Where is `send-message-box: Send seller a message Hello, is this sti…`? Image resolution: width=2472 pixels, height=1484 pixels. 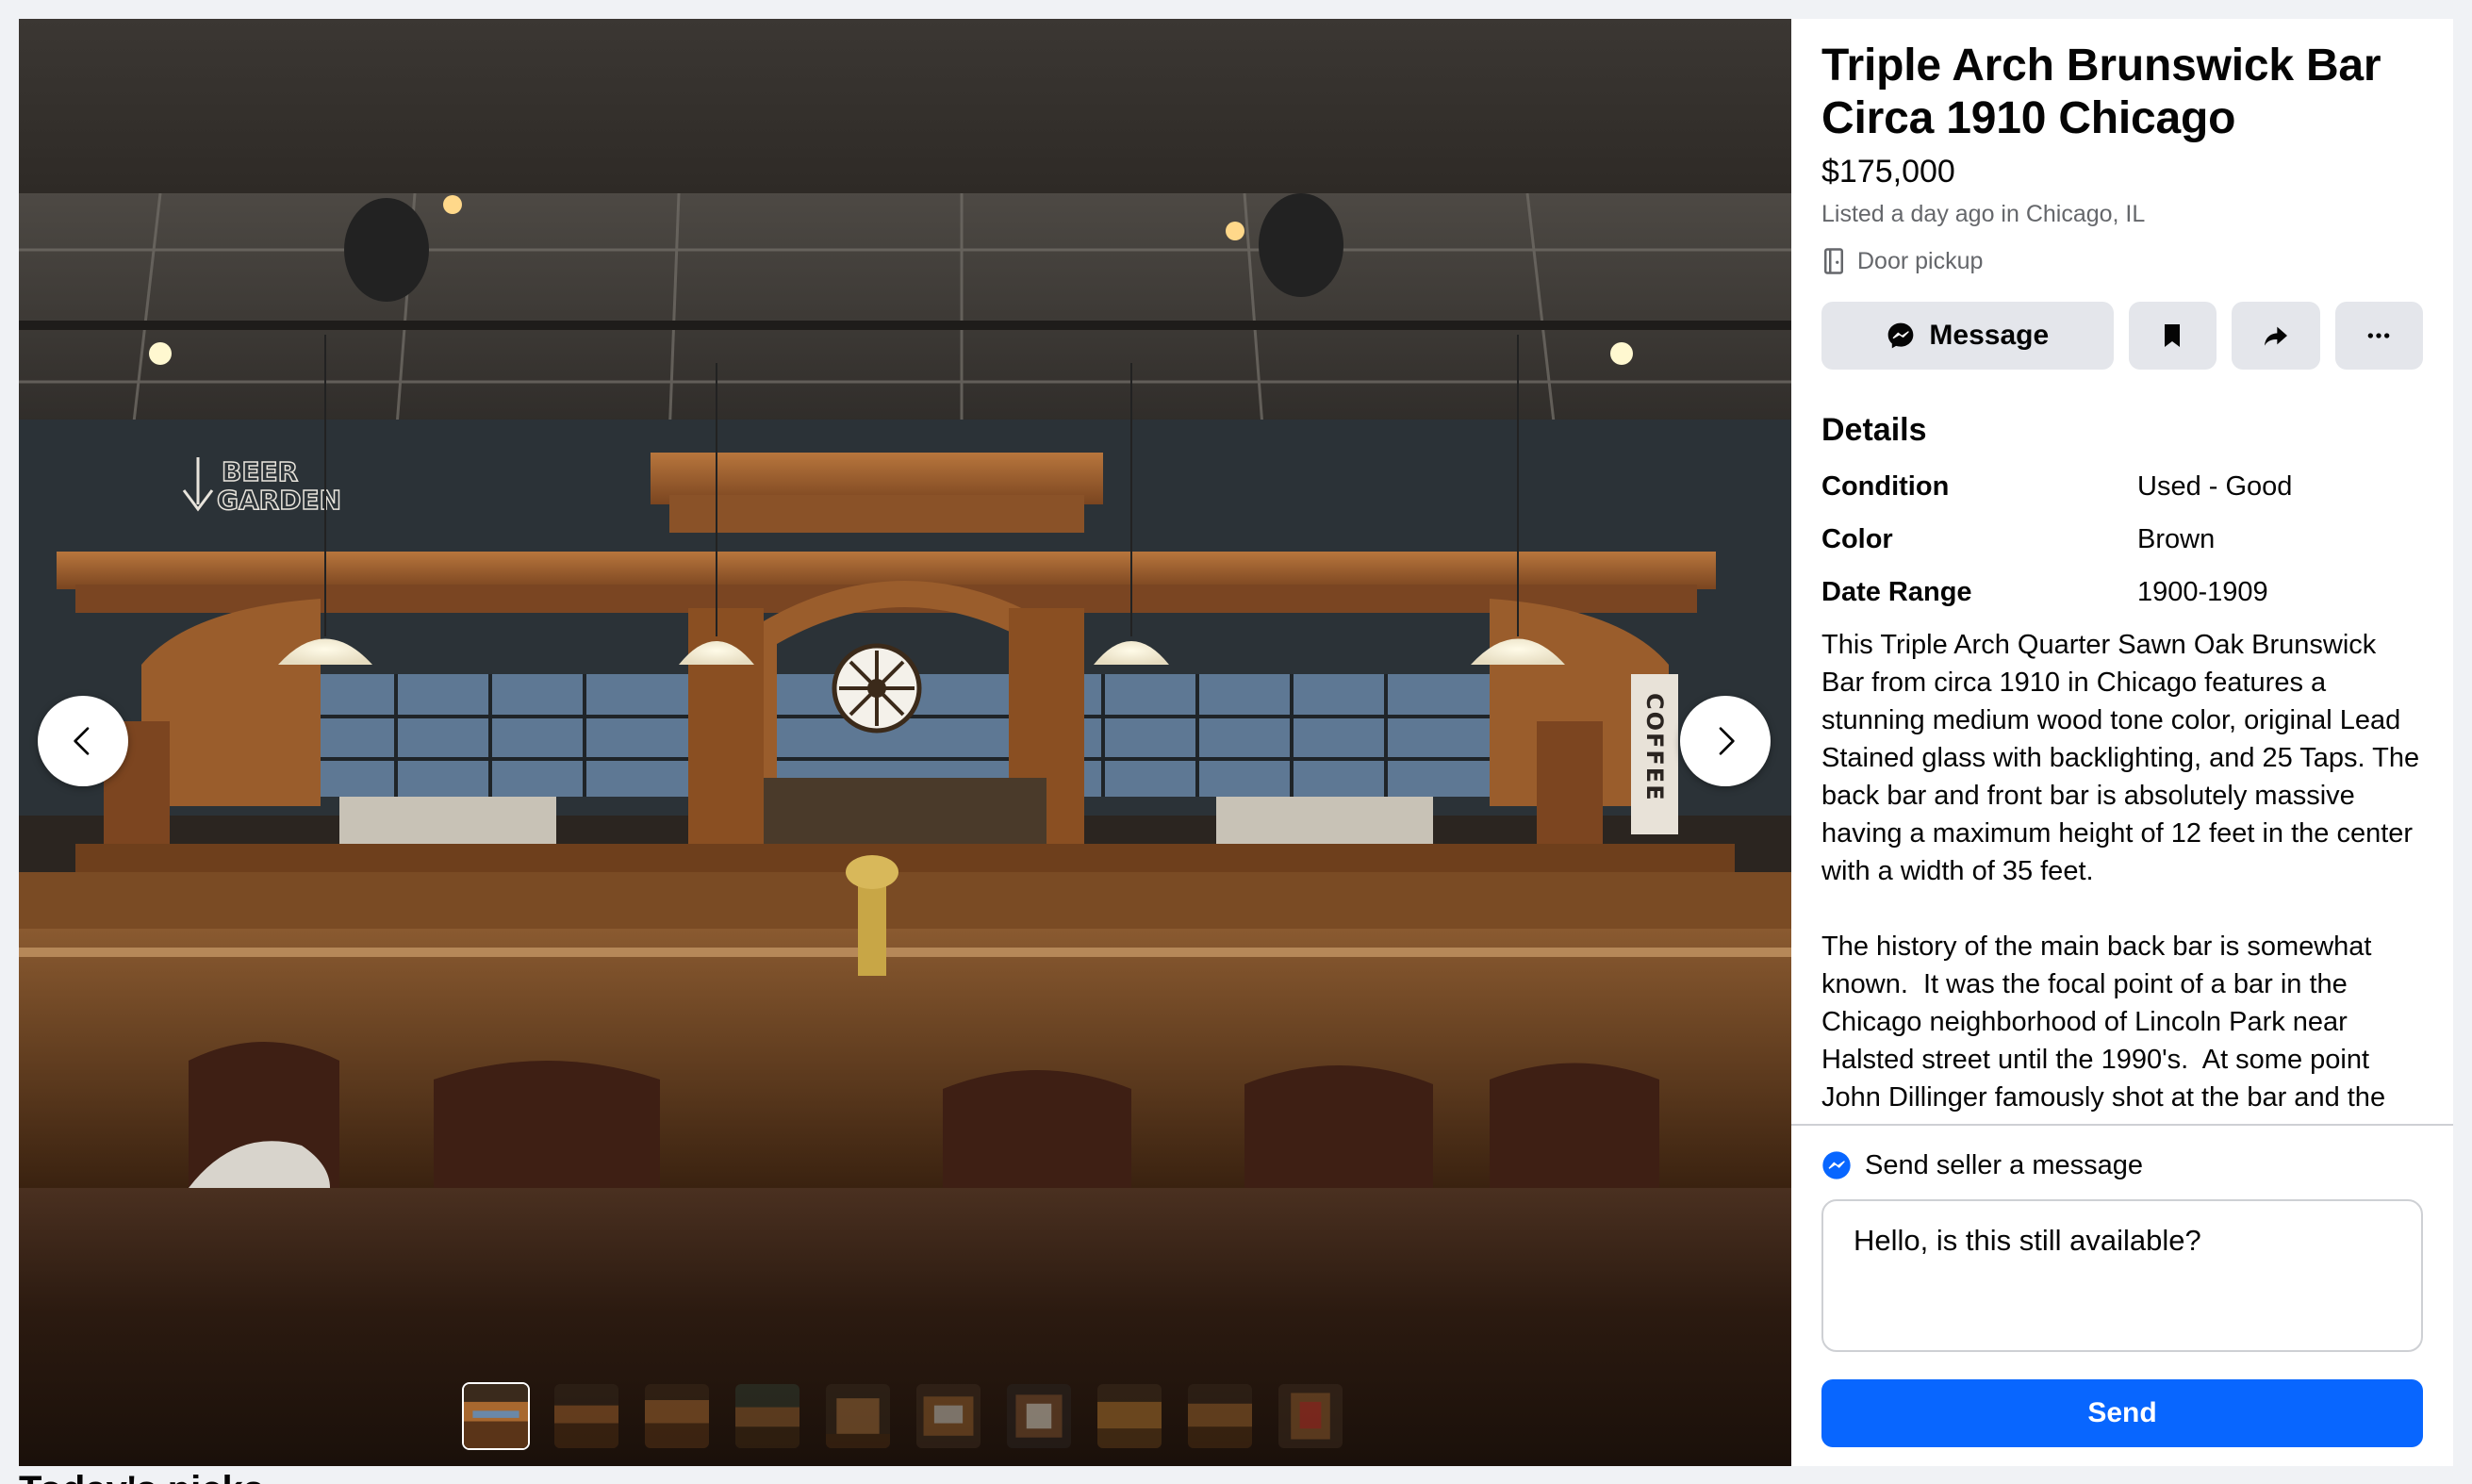
send-message-box: Send seller a message Hello, is this sti… is located at coordinates (2122, 1295).